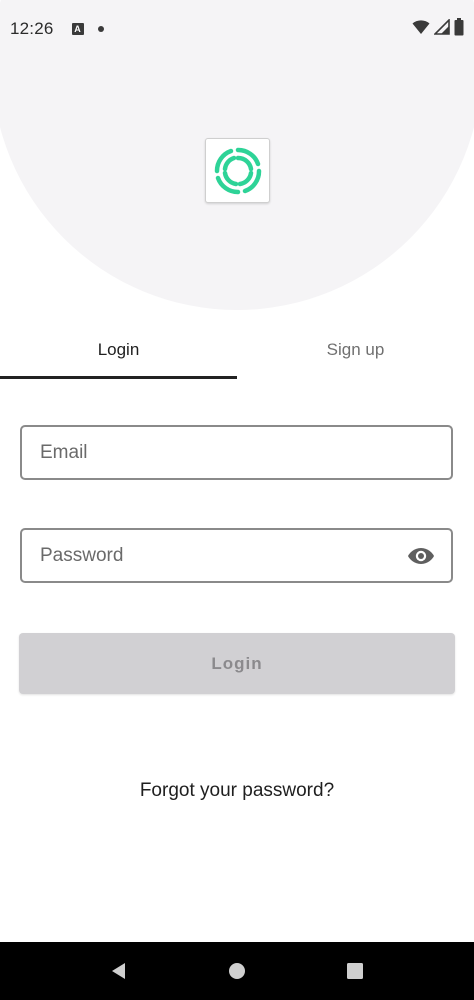 This screenshot has height=1000, width=474. Describe the element at coordinates (237, 791) in the screenshot. I see `forgot-password-link: Forgot your password?` at that location.